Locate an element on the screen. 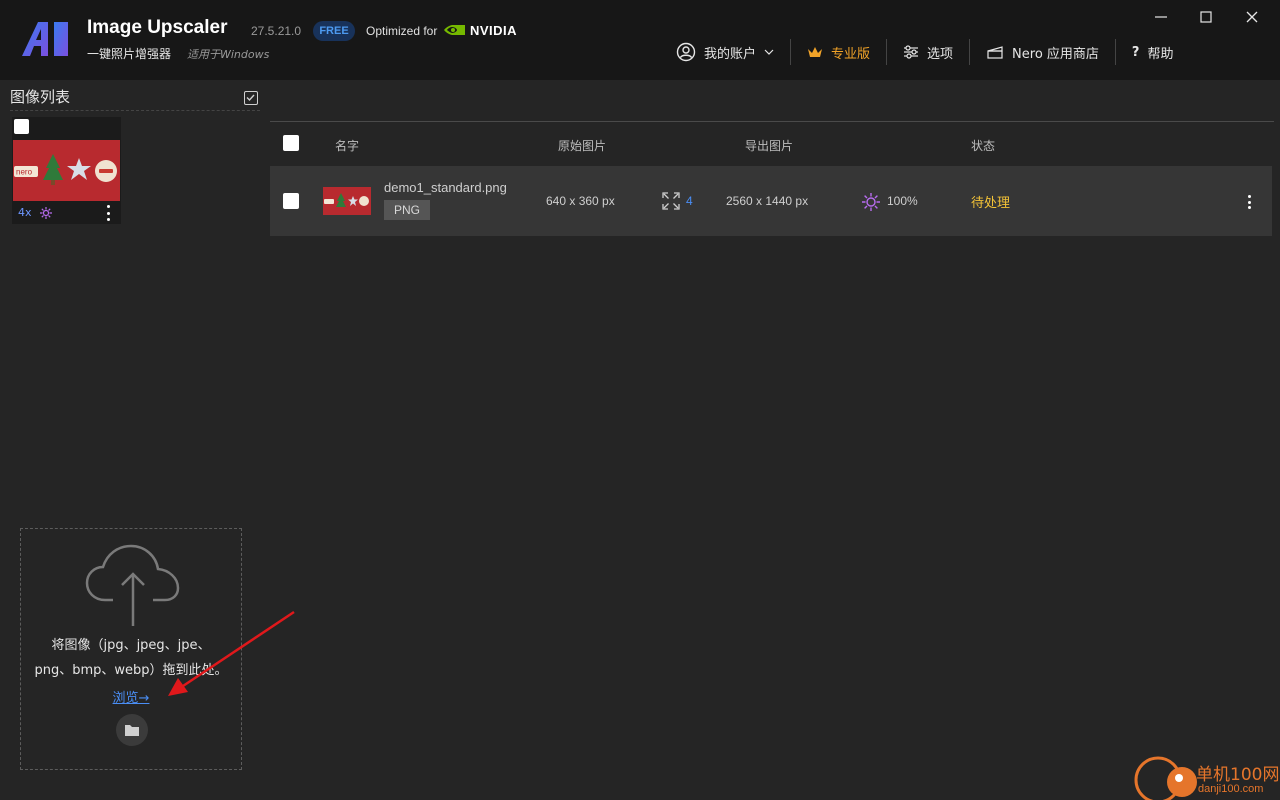 The image size is (1280, 800). row-more-button is located at coordinates (1249, 202).